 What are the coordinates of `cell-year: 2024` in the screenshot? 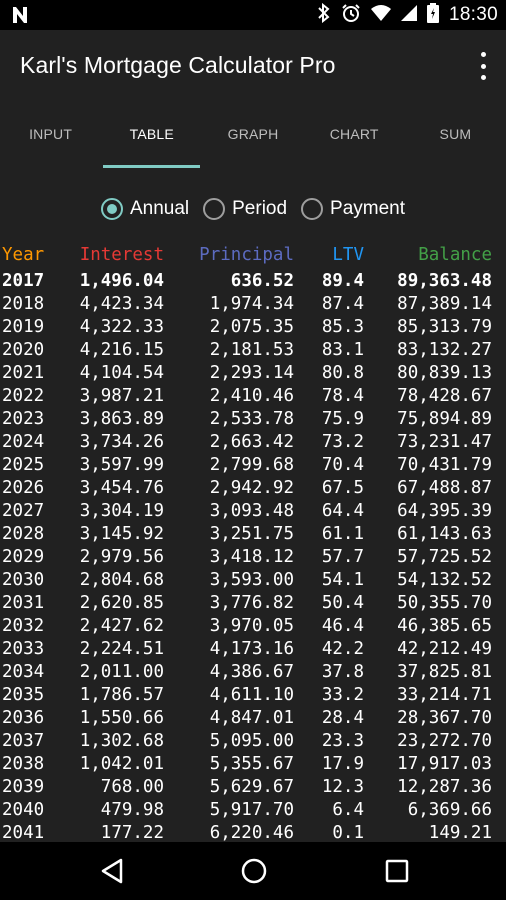 It's located at (23, 442).